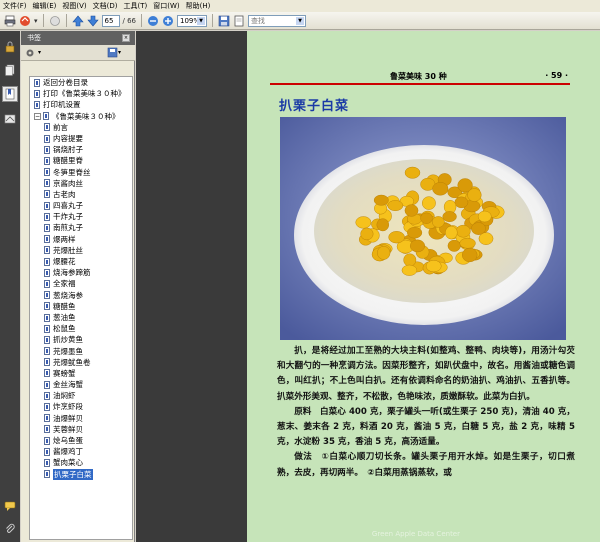 The width and height of the screenshot is (600, 542). I want to click on bookmark-item: 内容提要, so click(81, 138).